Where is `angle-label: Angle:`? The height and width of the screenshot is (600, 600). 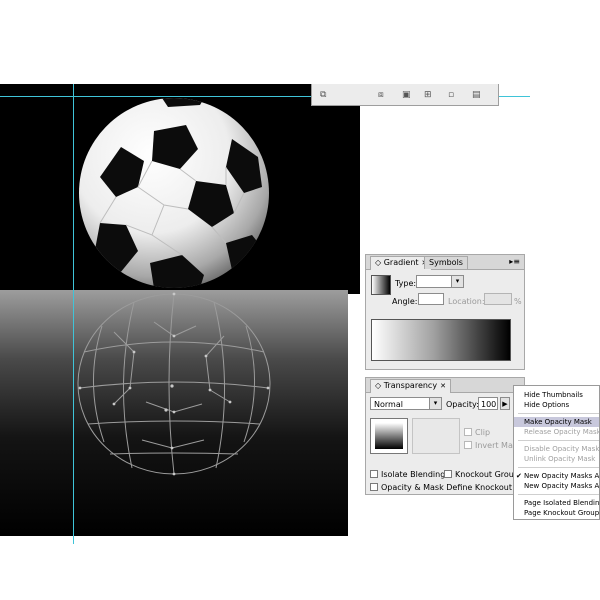
angle-label: Angle: is located at coordinates (405, 301).